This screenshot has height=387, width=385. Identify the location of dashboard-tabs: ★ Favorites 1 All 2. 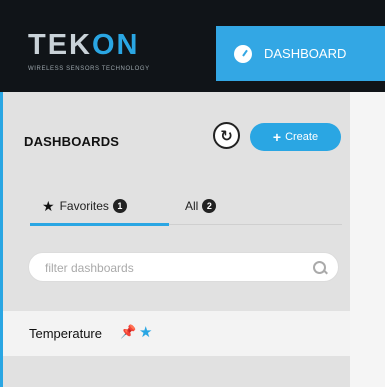
(184, 209).